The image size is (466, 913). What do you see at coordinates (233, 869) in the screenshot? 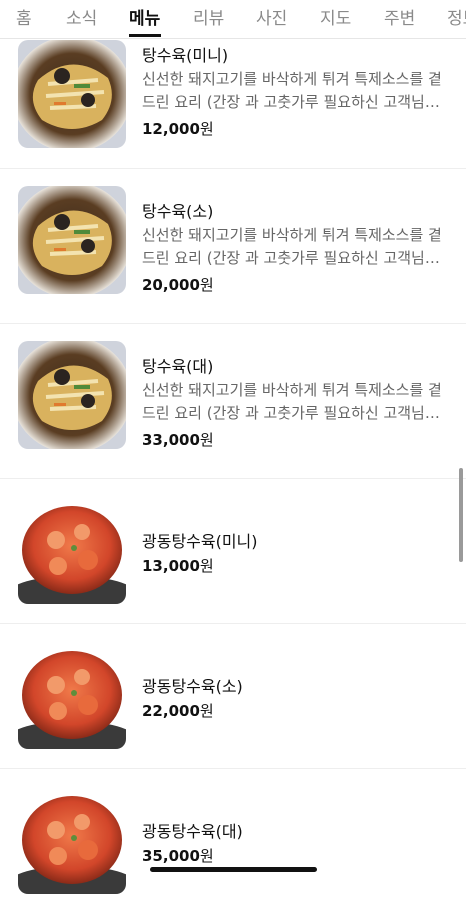
I see `home-indicator` at bounding box center [233, 869].